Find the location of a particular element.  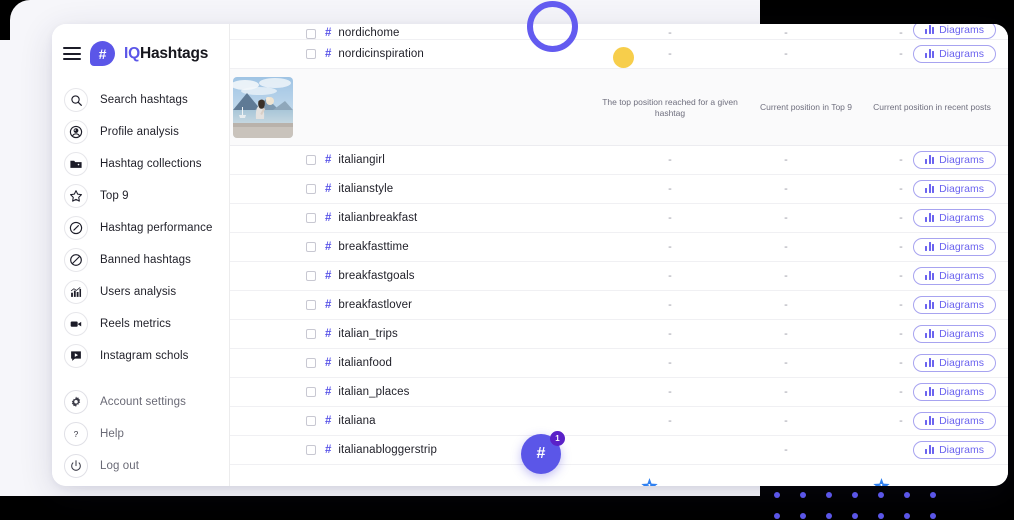

table-row: # italianbreakfast - - - Diagrams is located at coordinates (619, 218).